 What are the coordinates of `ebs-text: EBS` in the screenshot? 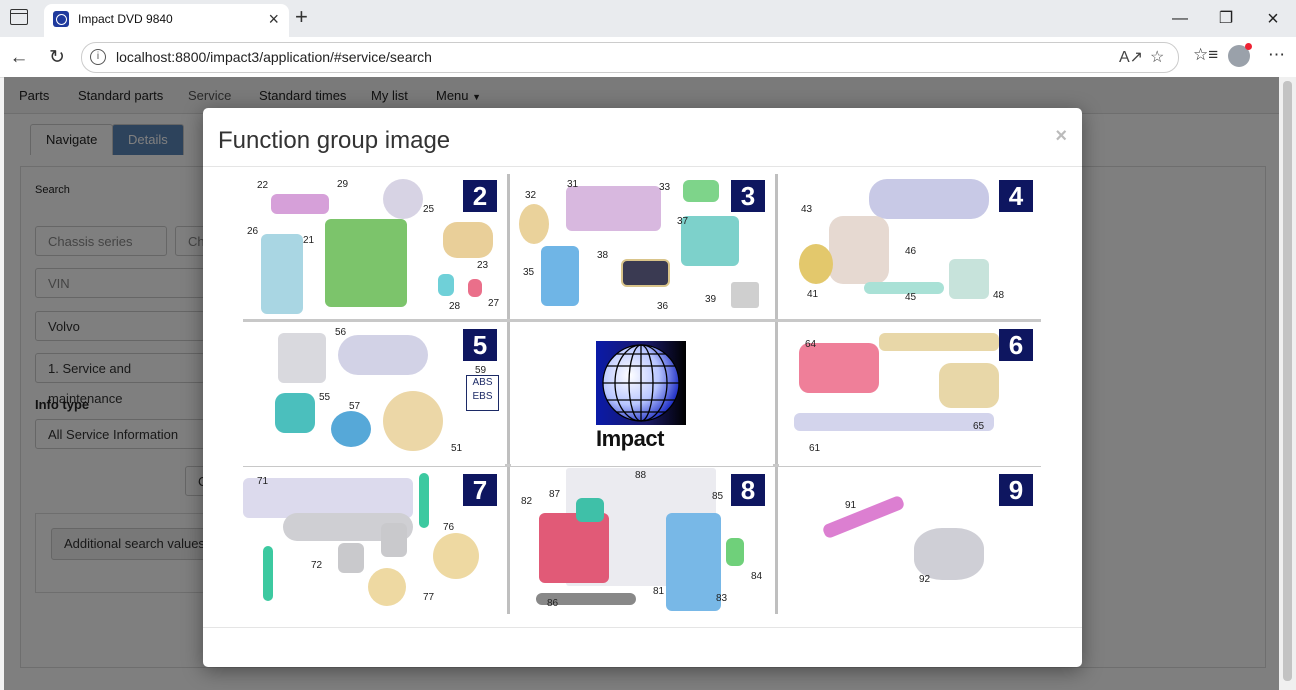 It's located at (482, 396).